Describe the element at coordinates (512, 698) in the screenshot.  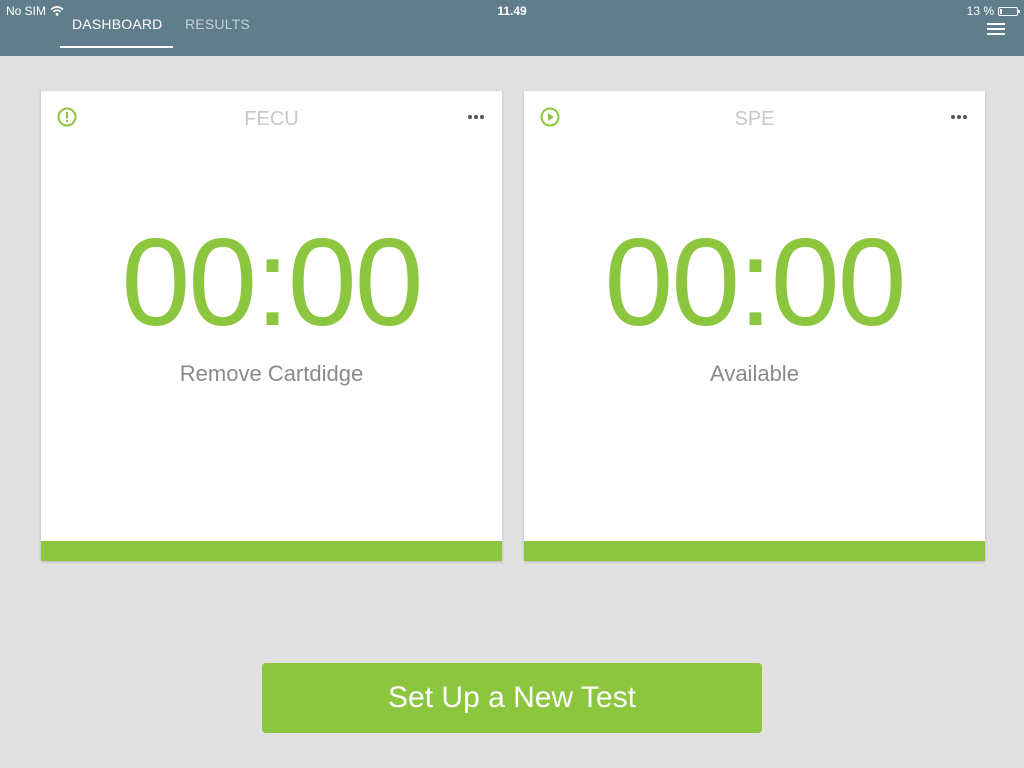
I see `set-up-new-test-button: Set Up a New Test` at that location.